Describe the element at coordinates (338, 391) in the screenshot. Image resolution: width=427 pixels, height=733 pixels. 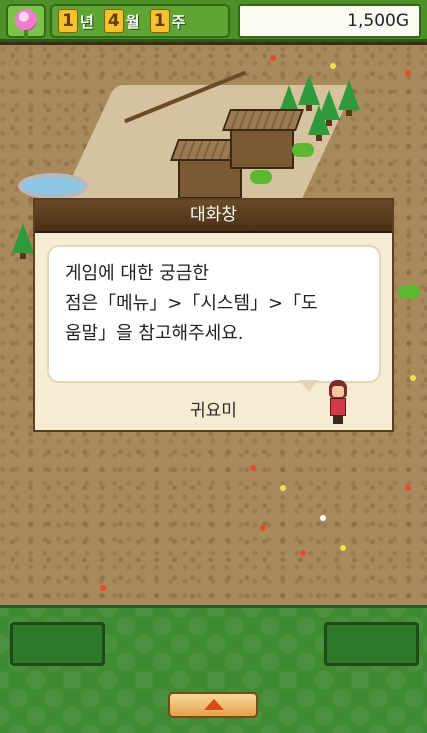
I see `portrait-face` at that location.